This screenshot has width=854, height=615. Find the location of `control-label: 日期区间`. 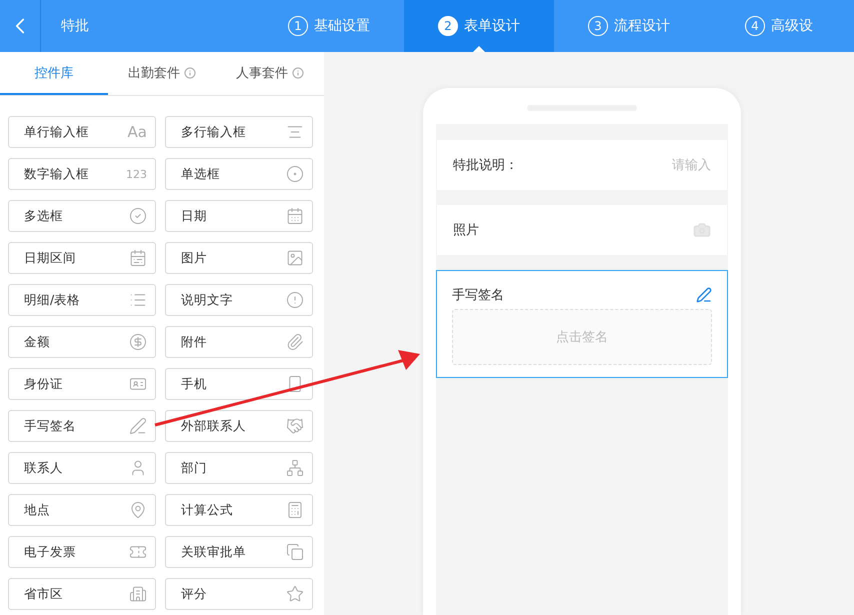

control-label: 日期区间 is located at coordinates (50, 258).